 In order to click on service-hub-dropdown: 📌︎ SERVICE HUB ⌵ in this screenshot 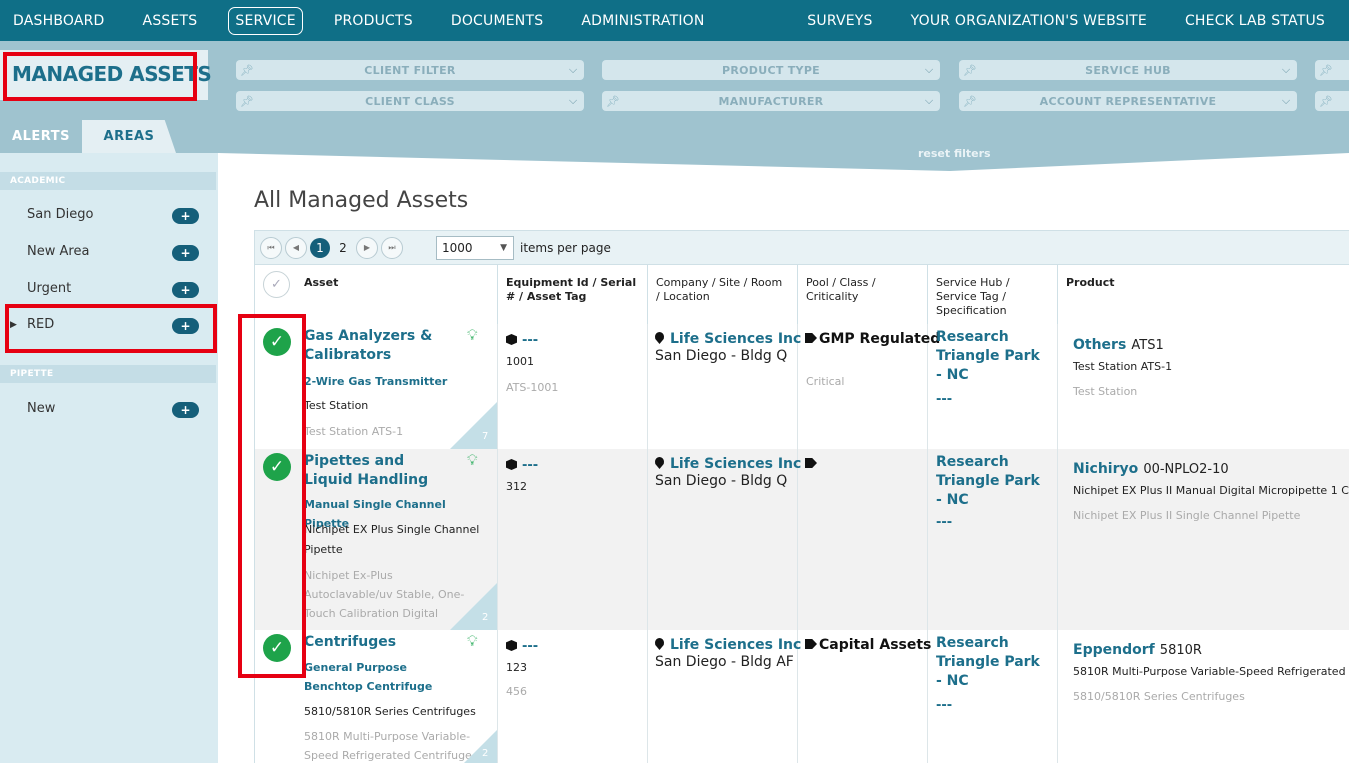, I will do `click(1128, 70)`.